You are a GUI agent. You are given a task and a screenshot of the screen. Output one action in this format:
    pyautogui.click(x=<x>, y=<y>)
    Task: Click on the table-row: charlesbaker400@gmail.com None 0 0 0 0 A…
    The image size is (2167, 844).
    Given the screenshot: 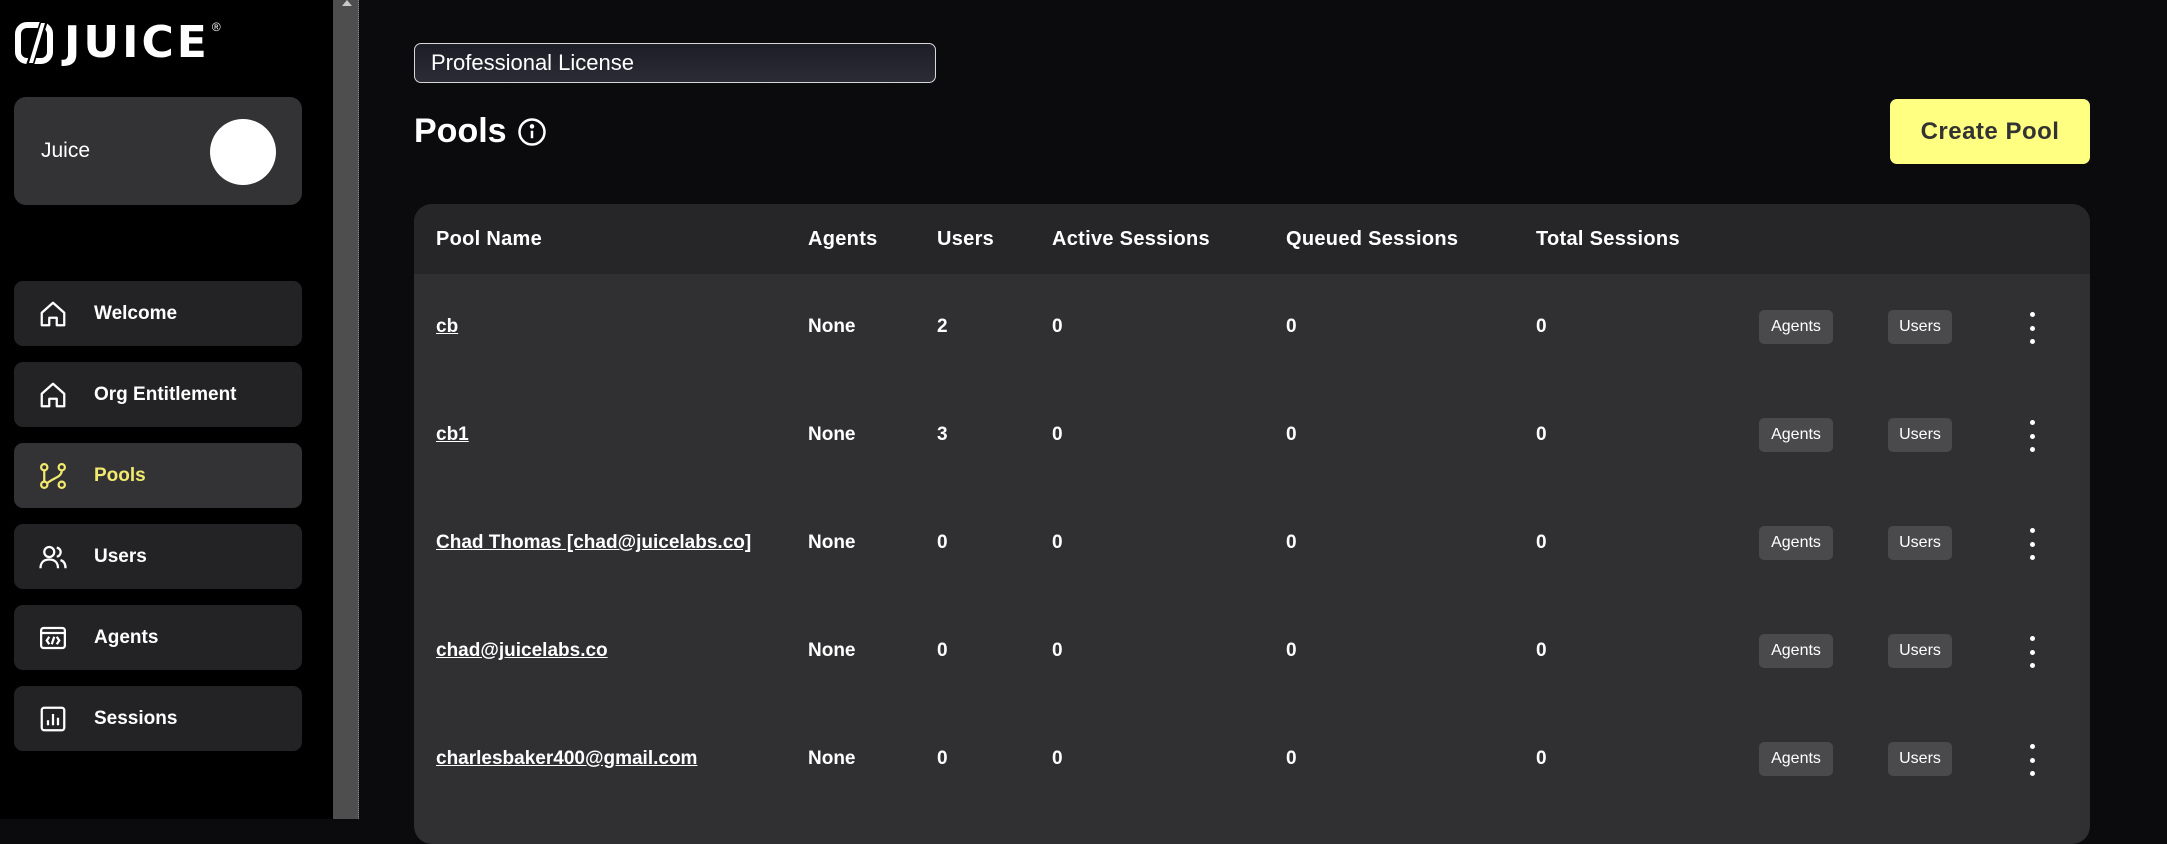 What is the action you would take?
    pyautogui.click(x=1252, y=760)
    